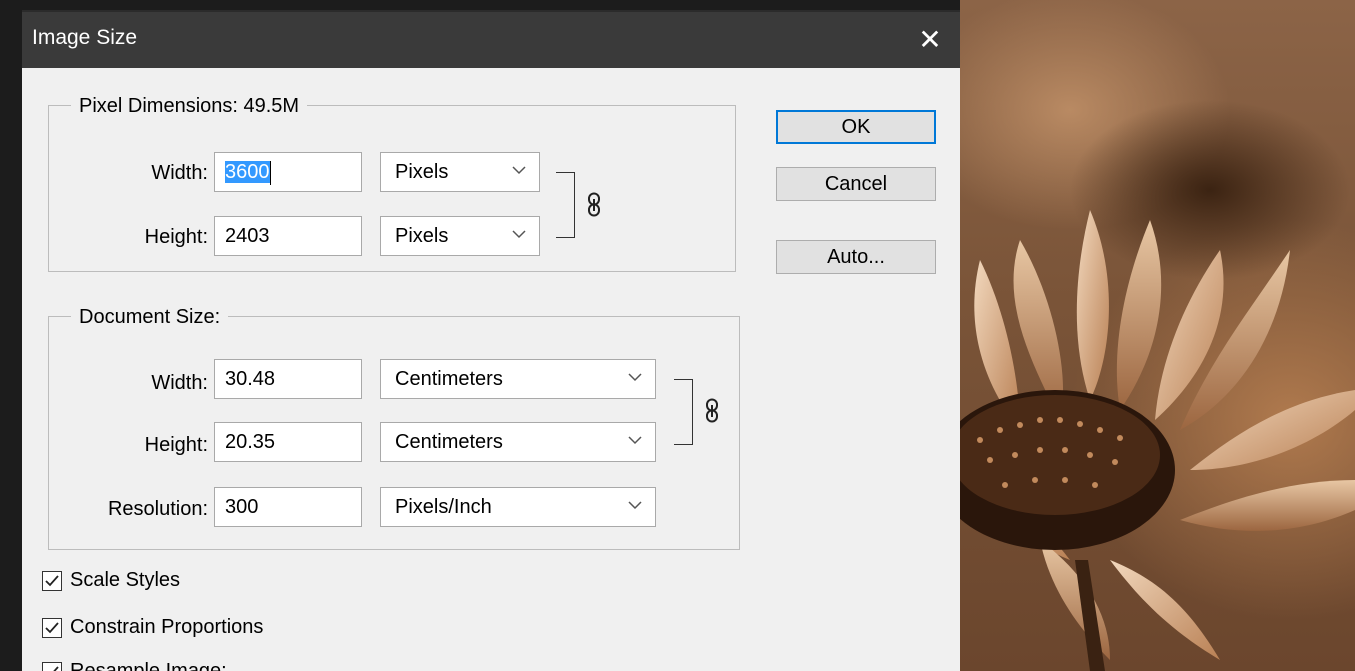 Image resolution: width=1355 pixels, height=671 pixels. What do you see at coordinates (250, 442) in the screenshot?
I see `doc-height-value: 20.35` at bounding box center [250, 442].